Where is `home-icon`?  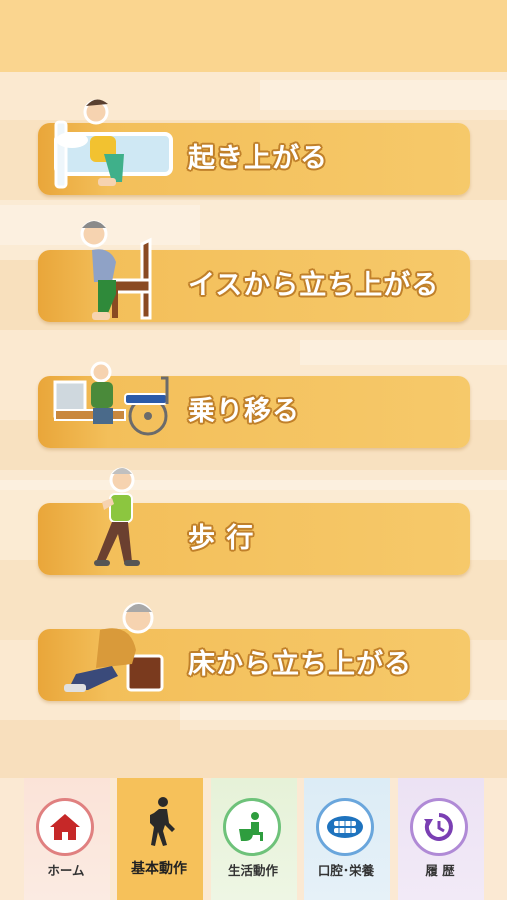 home-icon is located at coordinates (65, 827).